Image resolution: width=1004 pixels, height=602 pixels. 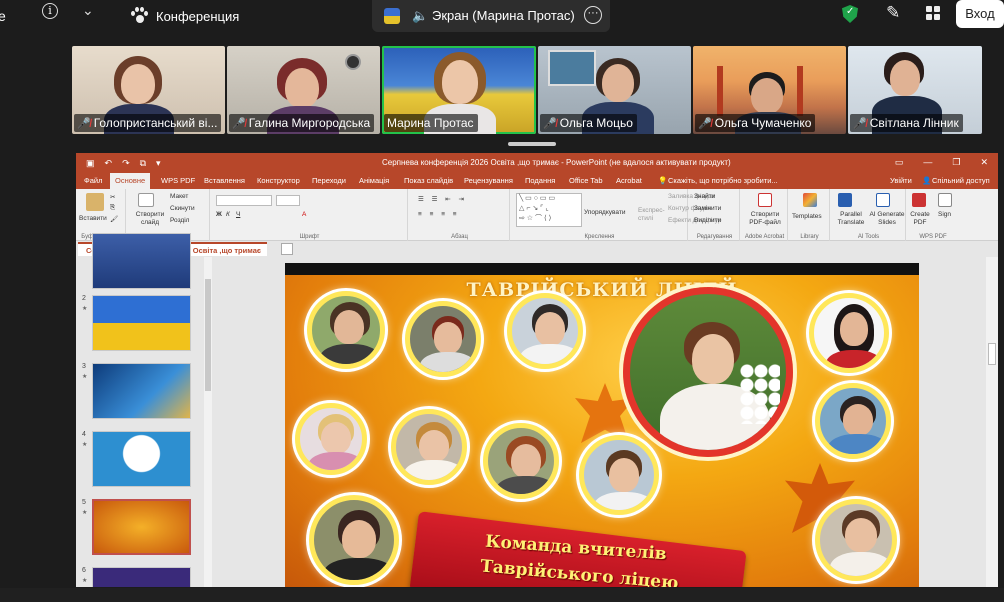 I want to click on list-buttons: ☰ ☰ ⇤ ⇥, so click(x=442, y=199).